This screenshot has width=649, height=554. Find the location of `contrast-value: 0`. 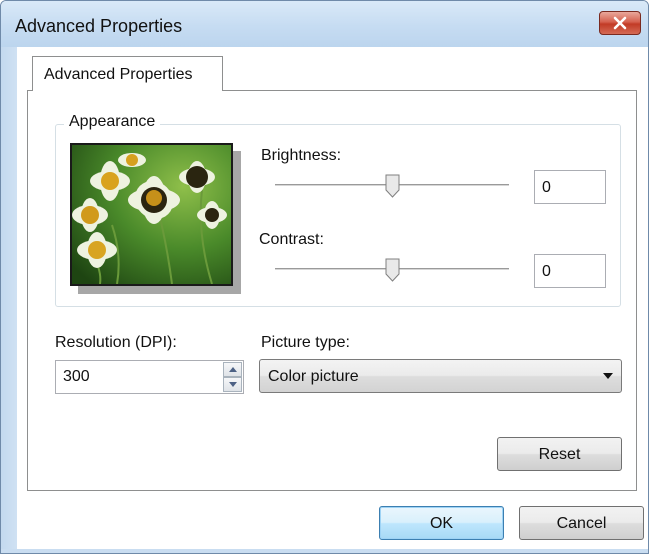

contrast-value: 0 is located at coordinates (546, 271).